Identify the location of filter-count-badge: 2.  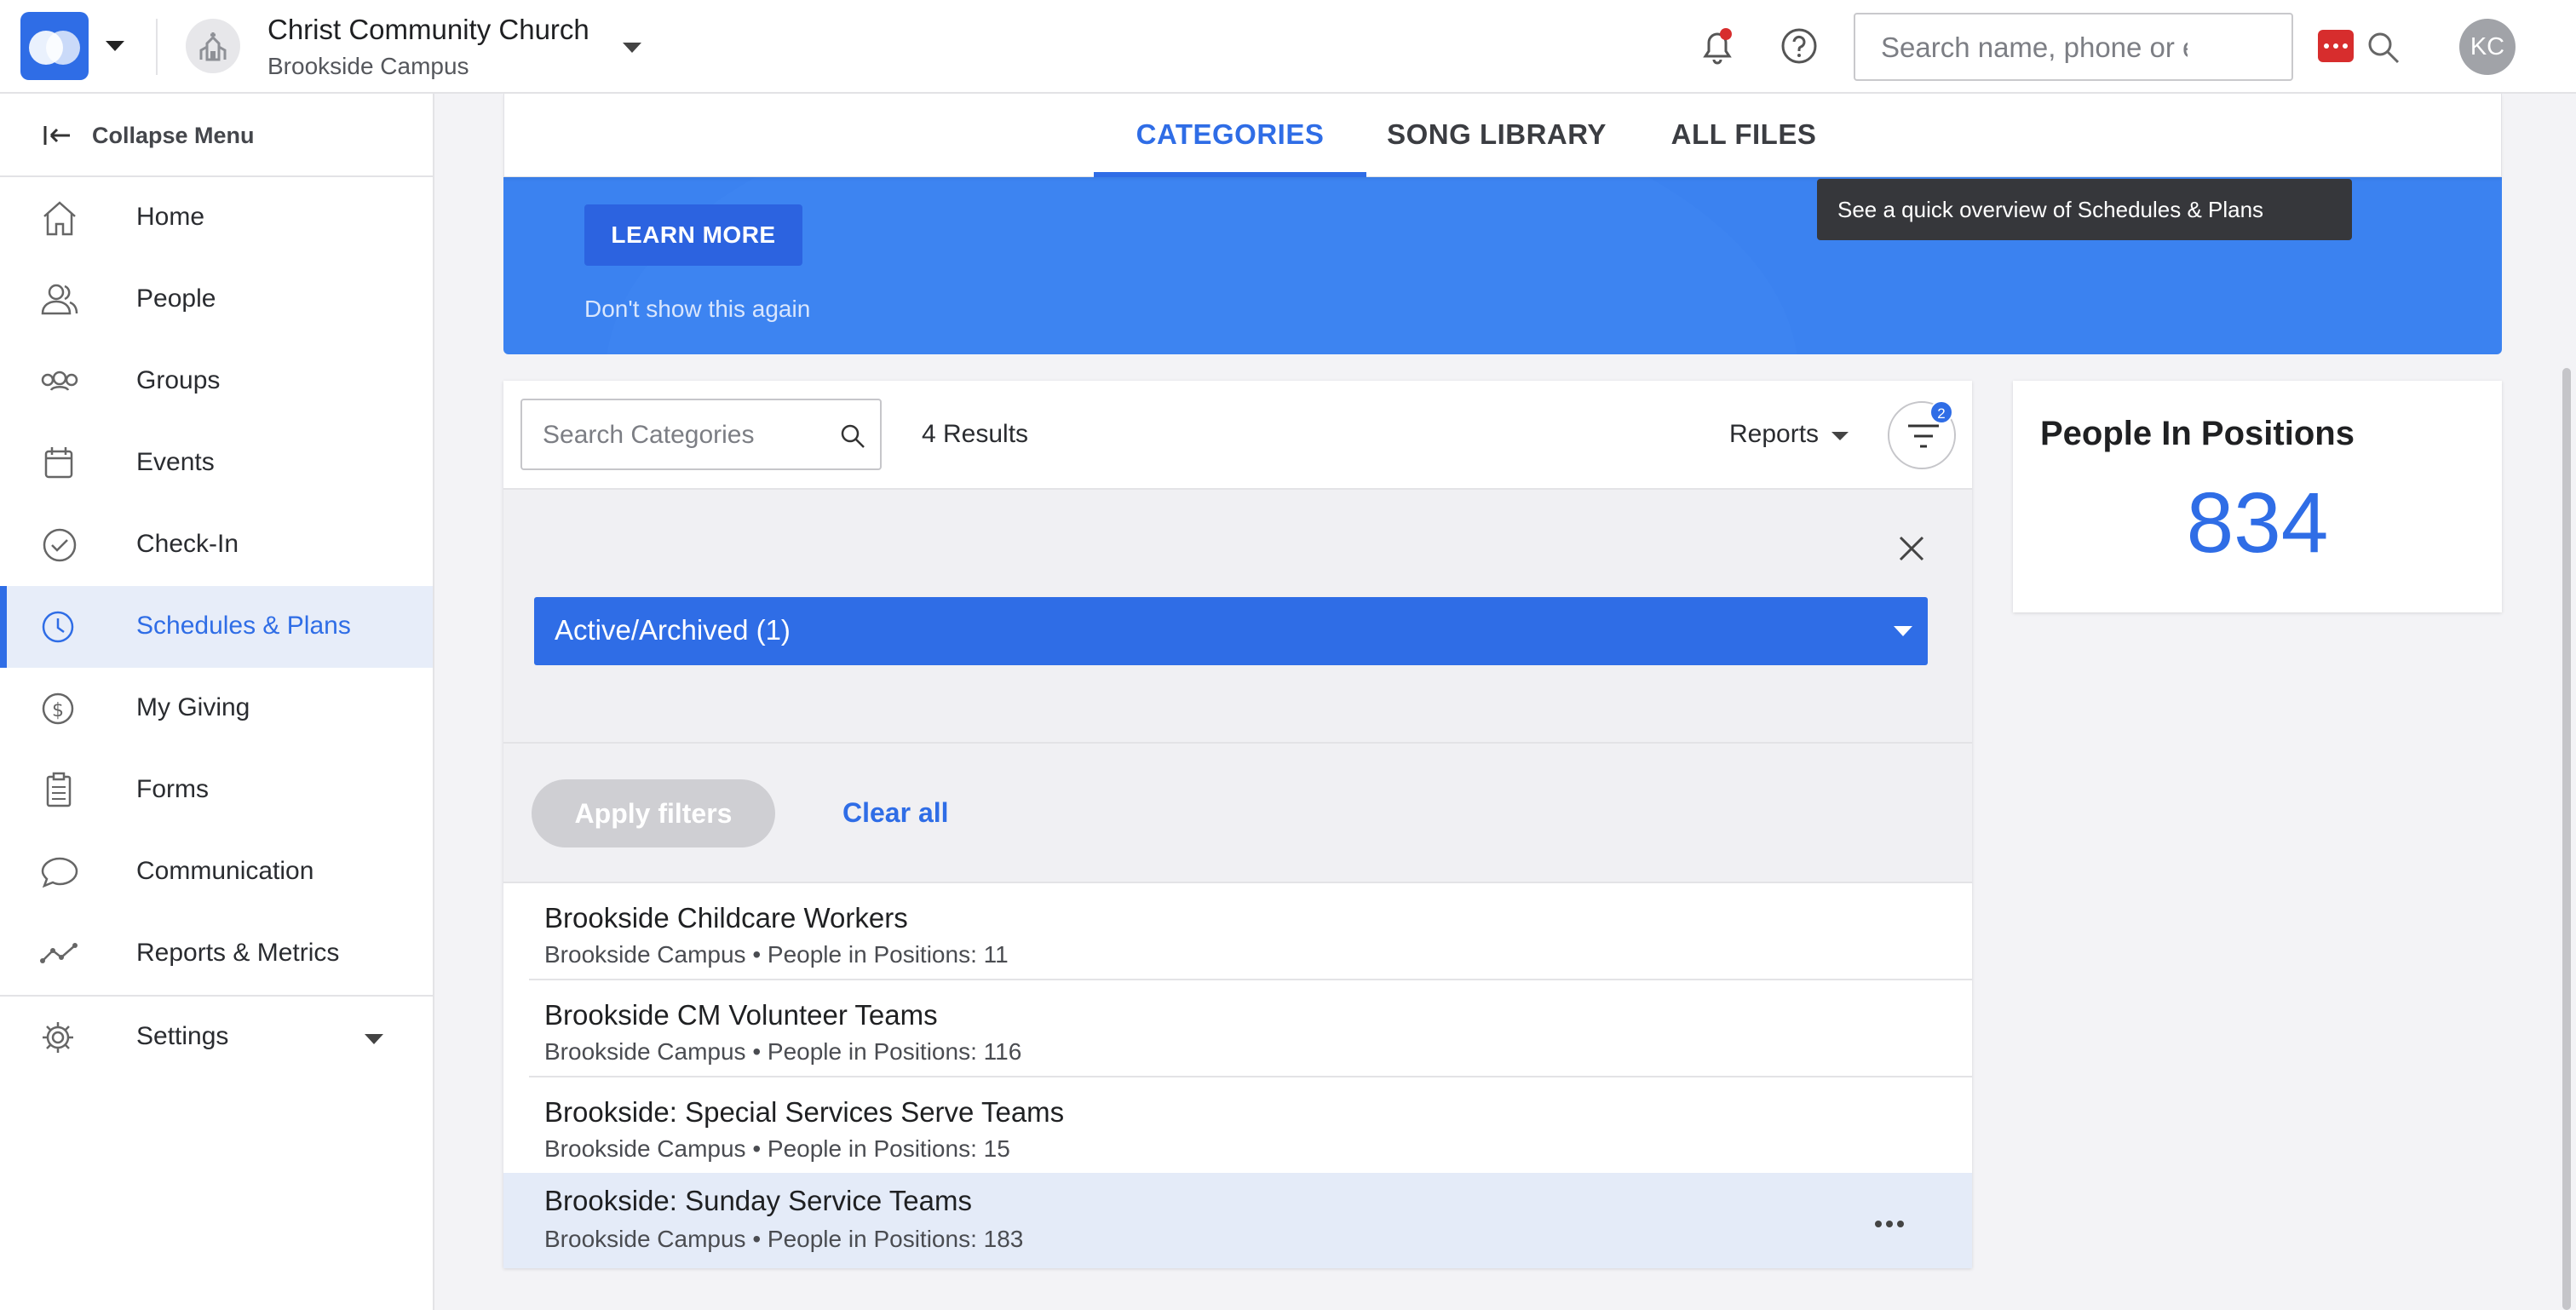
(1941, 412).